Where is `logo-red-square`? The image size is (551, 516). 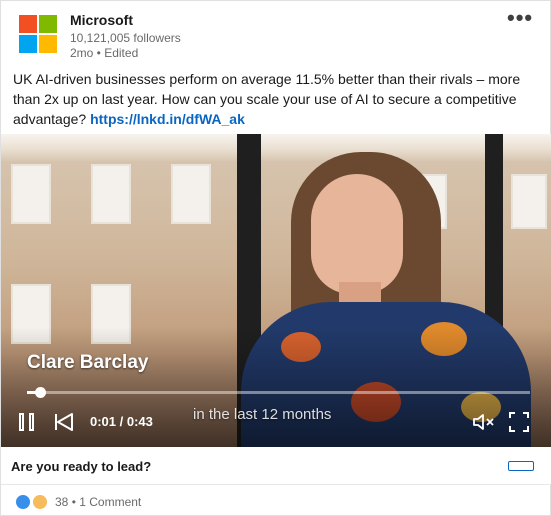 logo-red-square is located at coordinates (28, 24).